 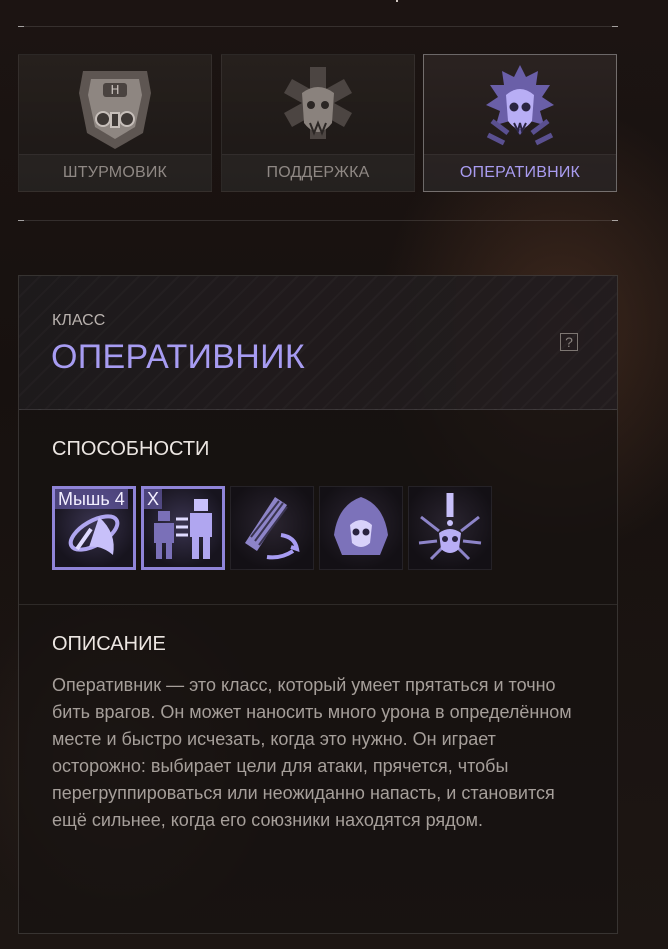 What do you see at coordinates (178, 357) in the screenshot?
I see `class-title: ОПЕРАТИВНИК` at bounding box center [178, 357].